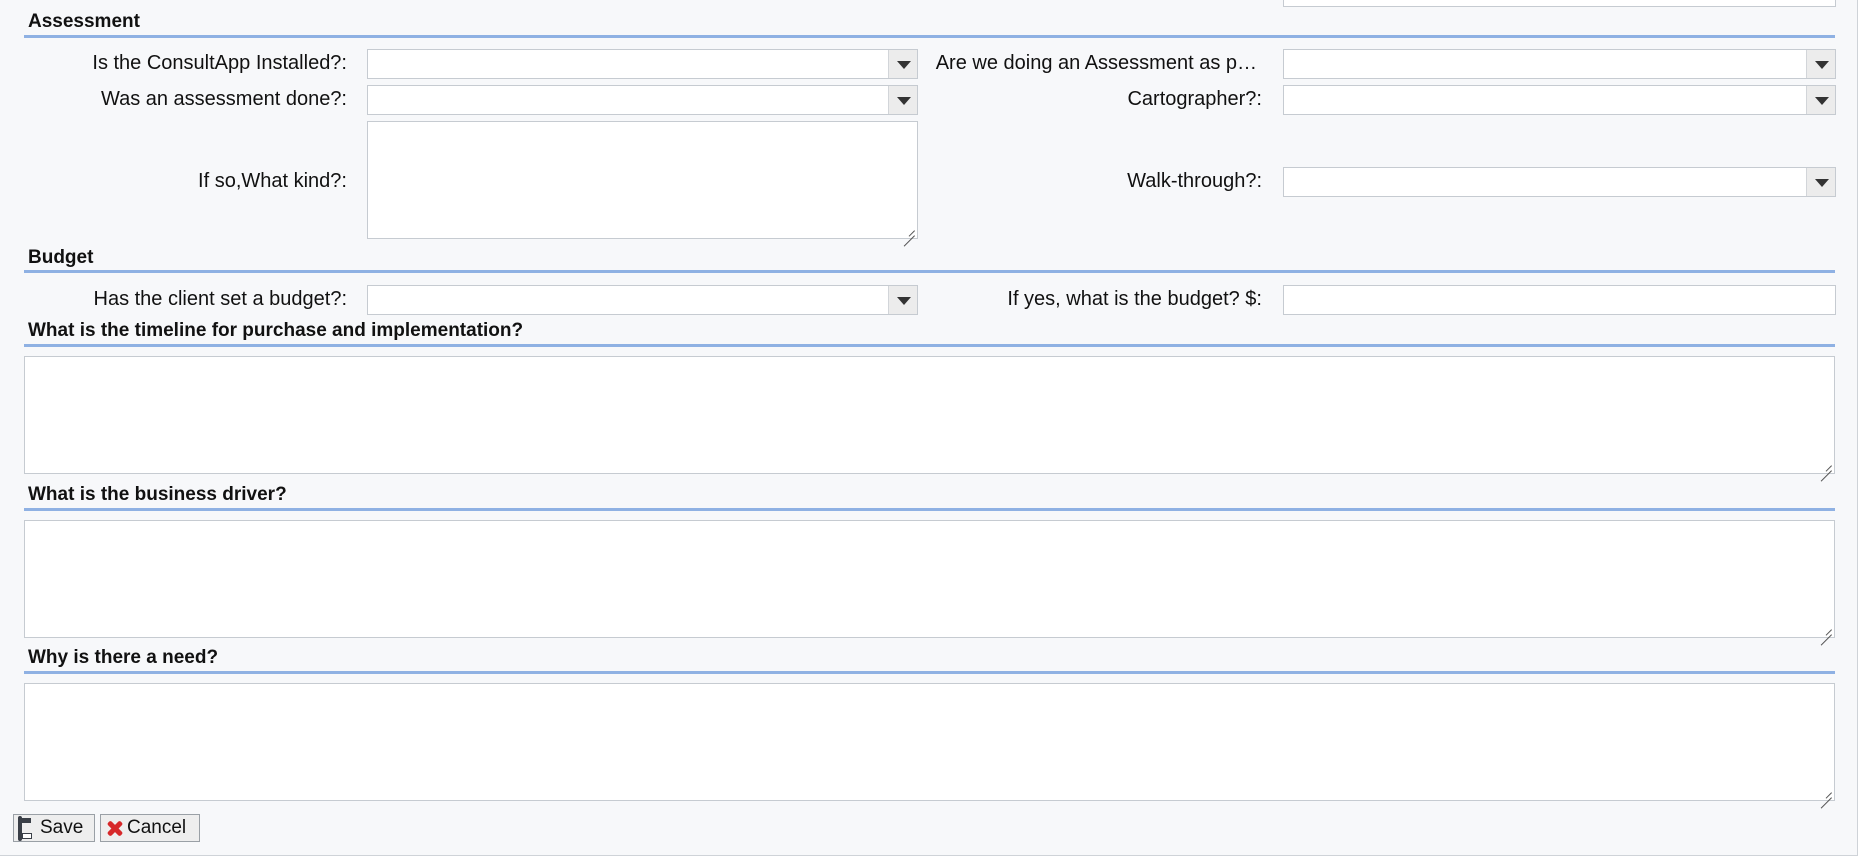 This screenshot has width=1861, height=864. Describe the element at coordinates (223, 99) in the screenshot. I see `label-assessment-done: Was an assessment done?:` at that location.